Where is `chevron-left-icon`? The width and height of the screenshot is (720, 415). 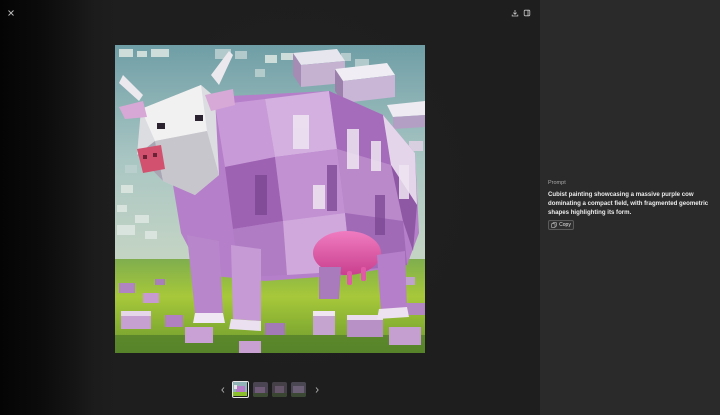 chevron-left-icon is located at coordinates (223, 390).